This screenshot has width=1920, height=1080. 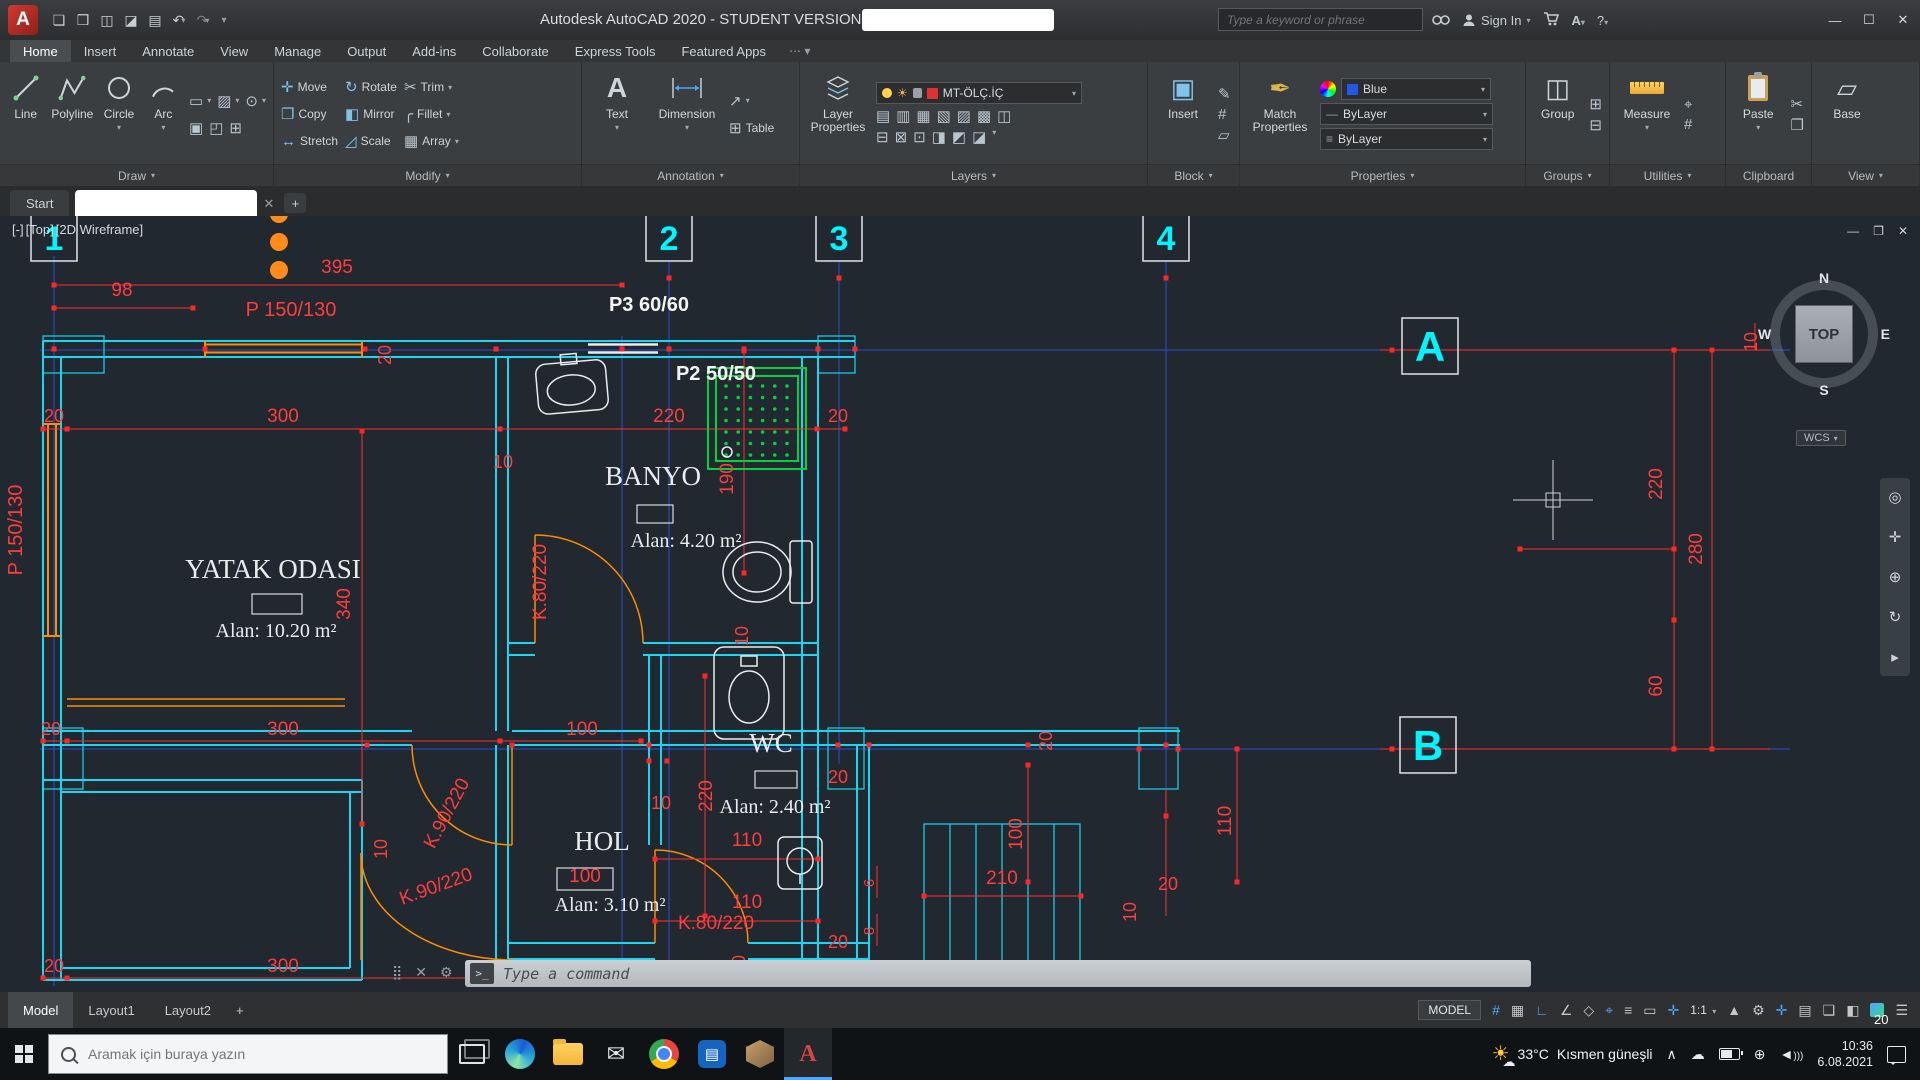 What do you see at coordinates (1878, 231) in the screenshot?
I see `drawing-restore-icon: ❐` at bounding box center [1878, 231].